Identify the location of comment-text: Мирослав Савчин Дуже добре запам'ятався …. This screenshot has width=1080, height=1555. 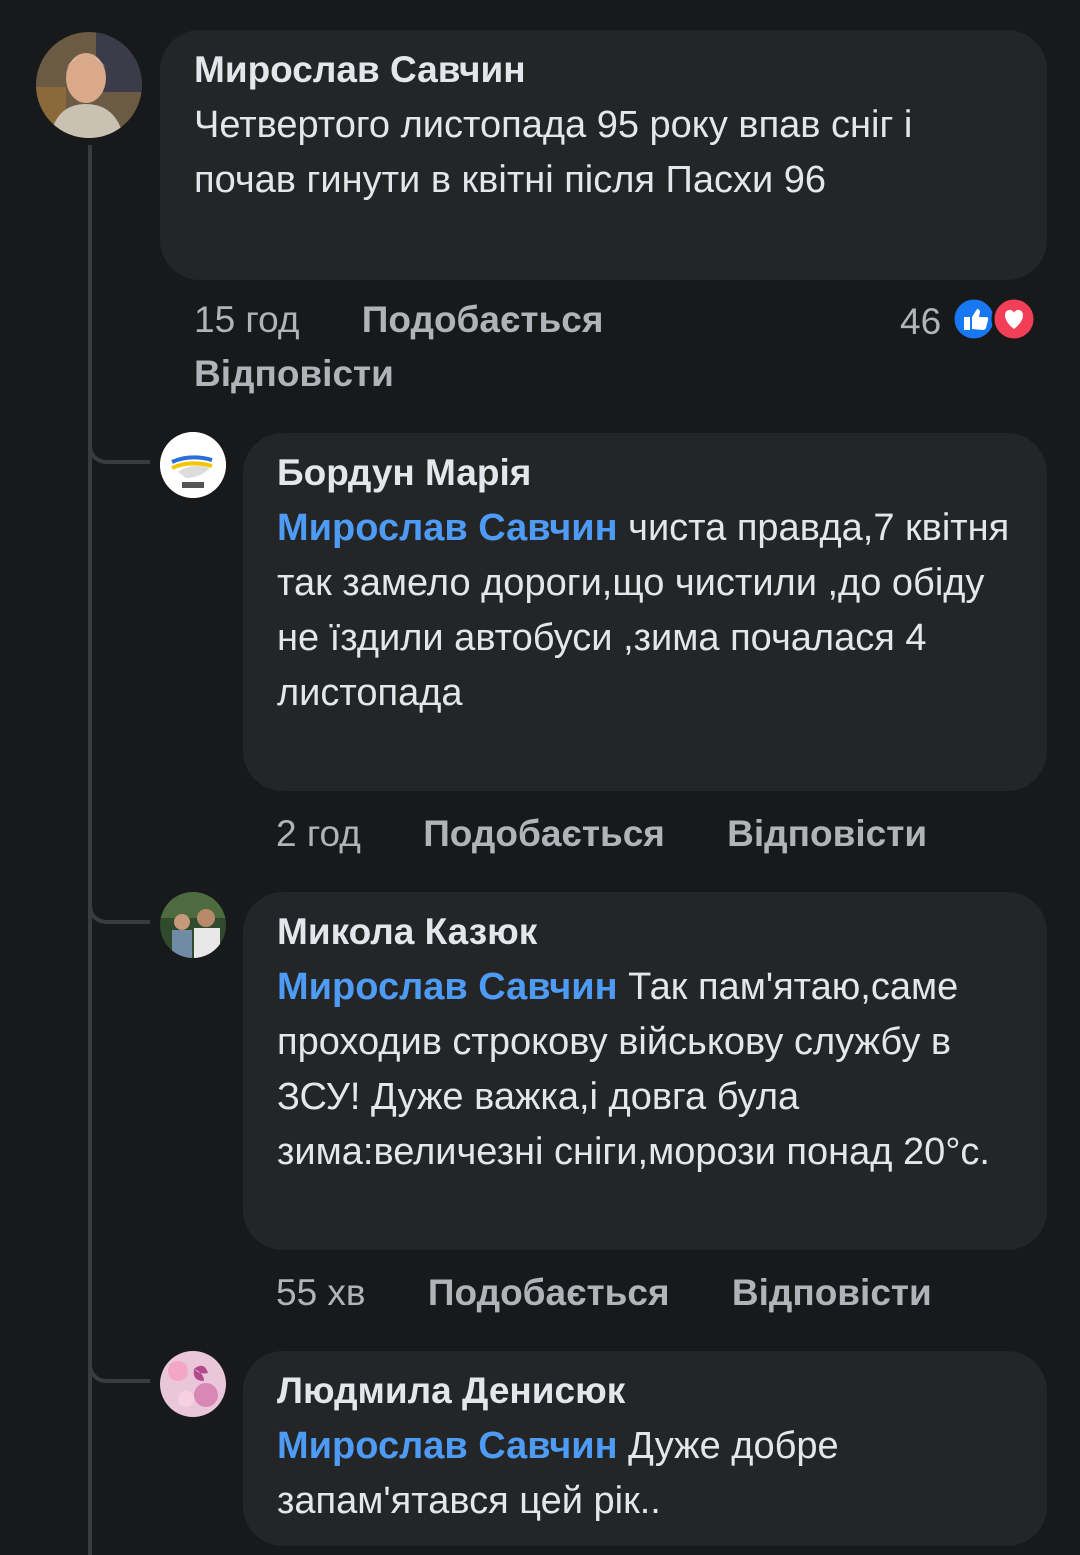
(645, 1474).